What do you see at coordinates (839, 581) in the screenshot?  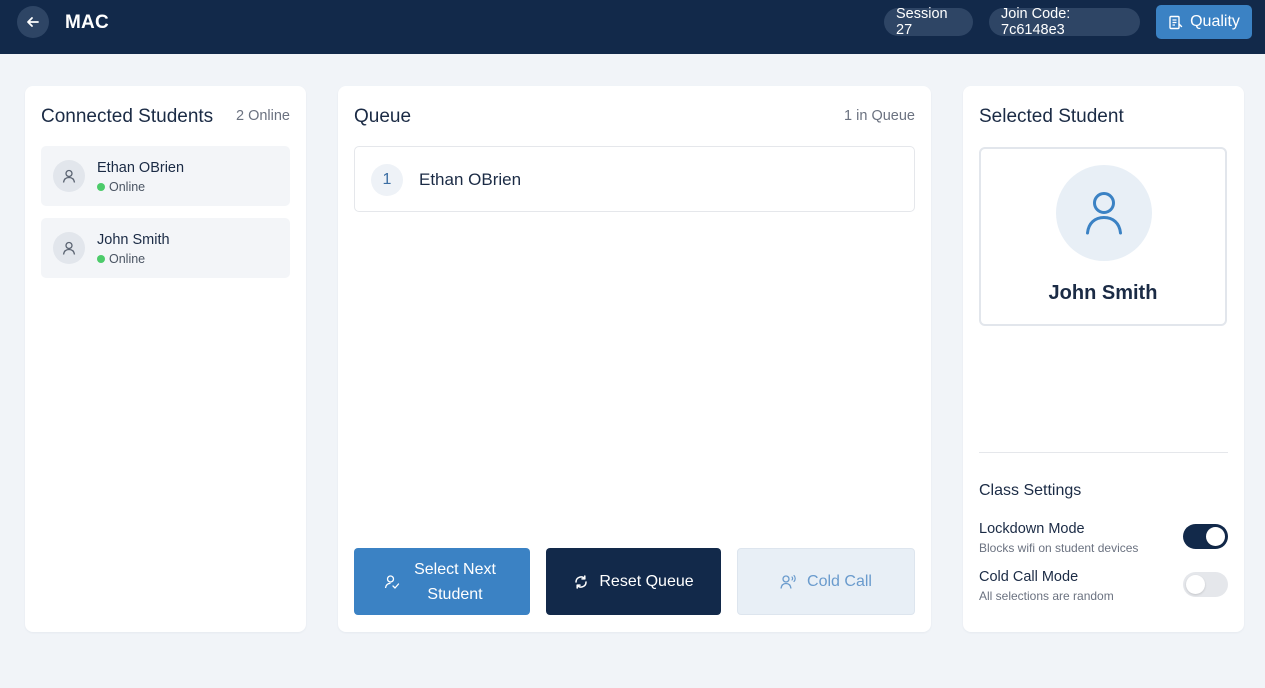 I see `cold-call-label: Cold Call` at bounding box center [839, 581].